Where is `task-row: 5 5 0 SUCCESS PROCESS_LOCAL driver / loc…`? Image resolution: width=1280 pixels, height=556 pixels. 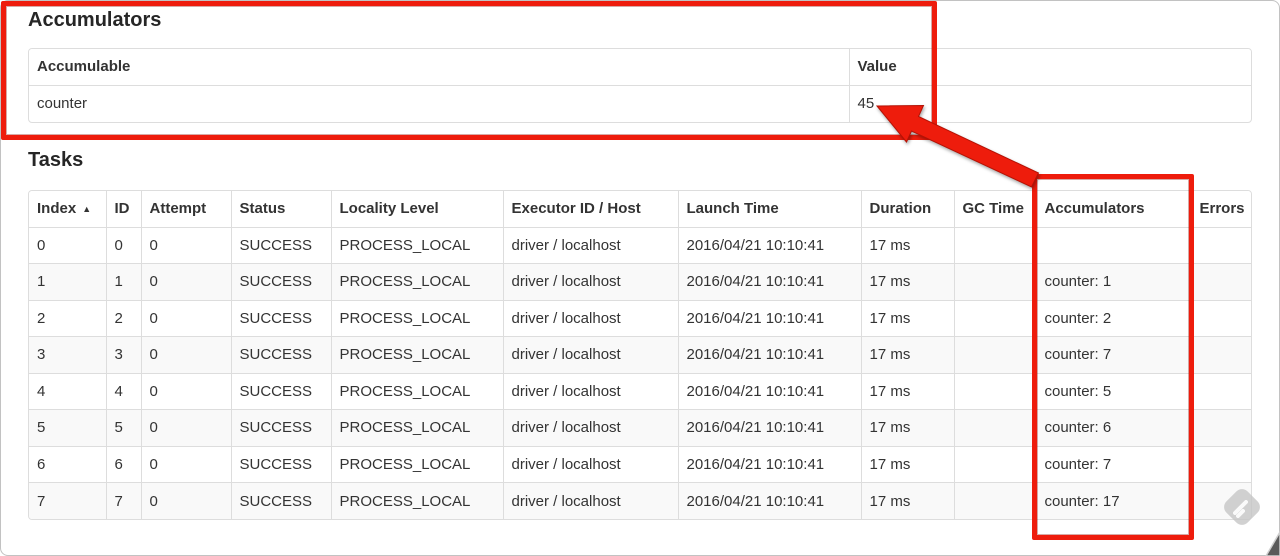 task-row: 5 5 0 SUCCESS PROCESS_LOCAL driver / loc… is located at coordinates (640, 427).